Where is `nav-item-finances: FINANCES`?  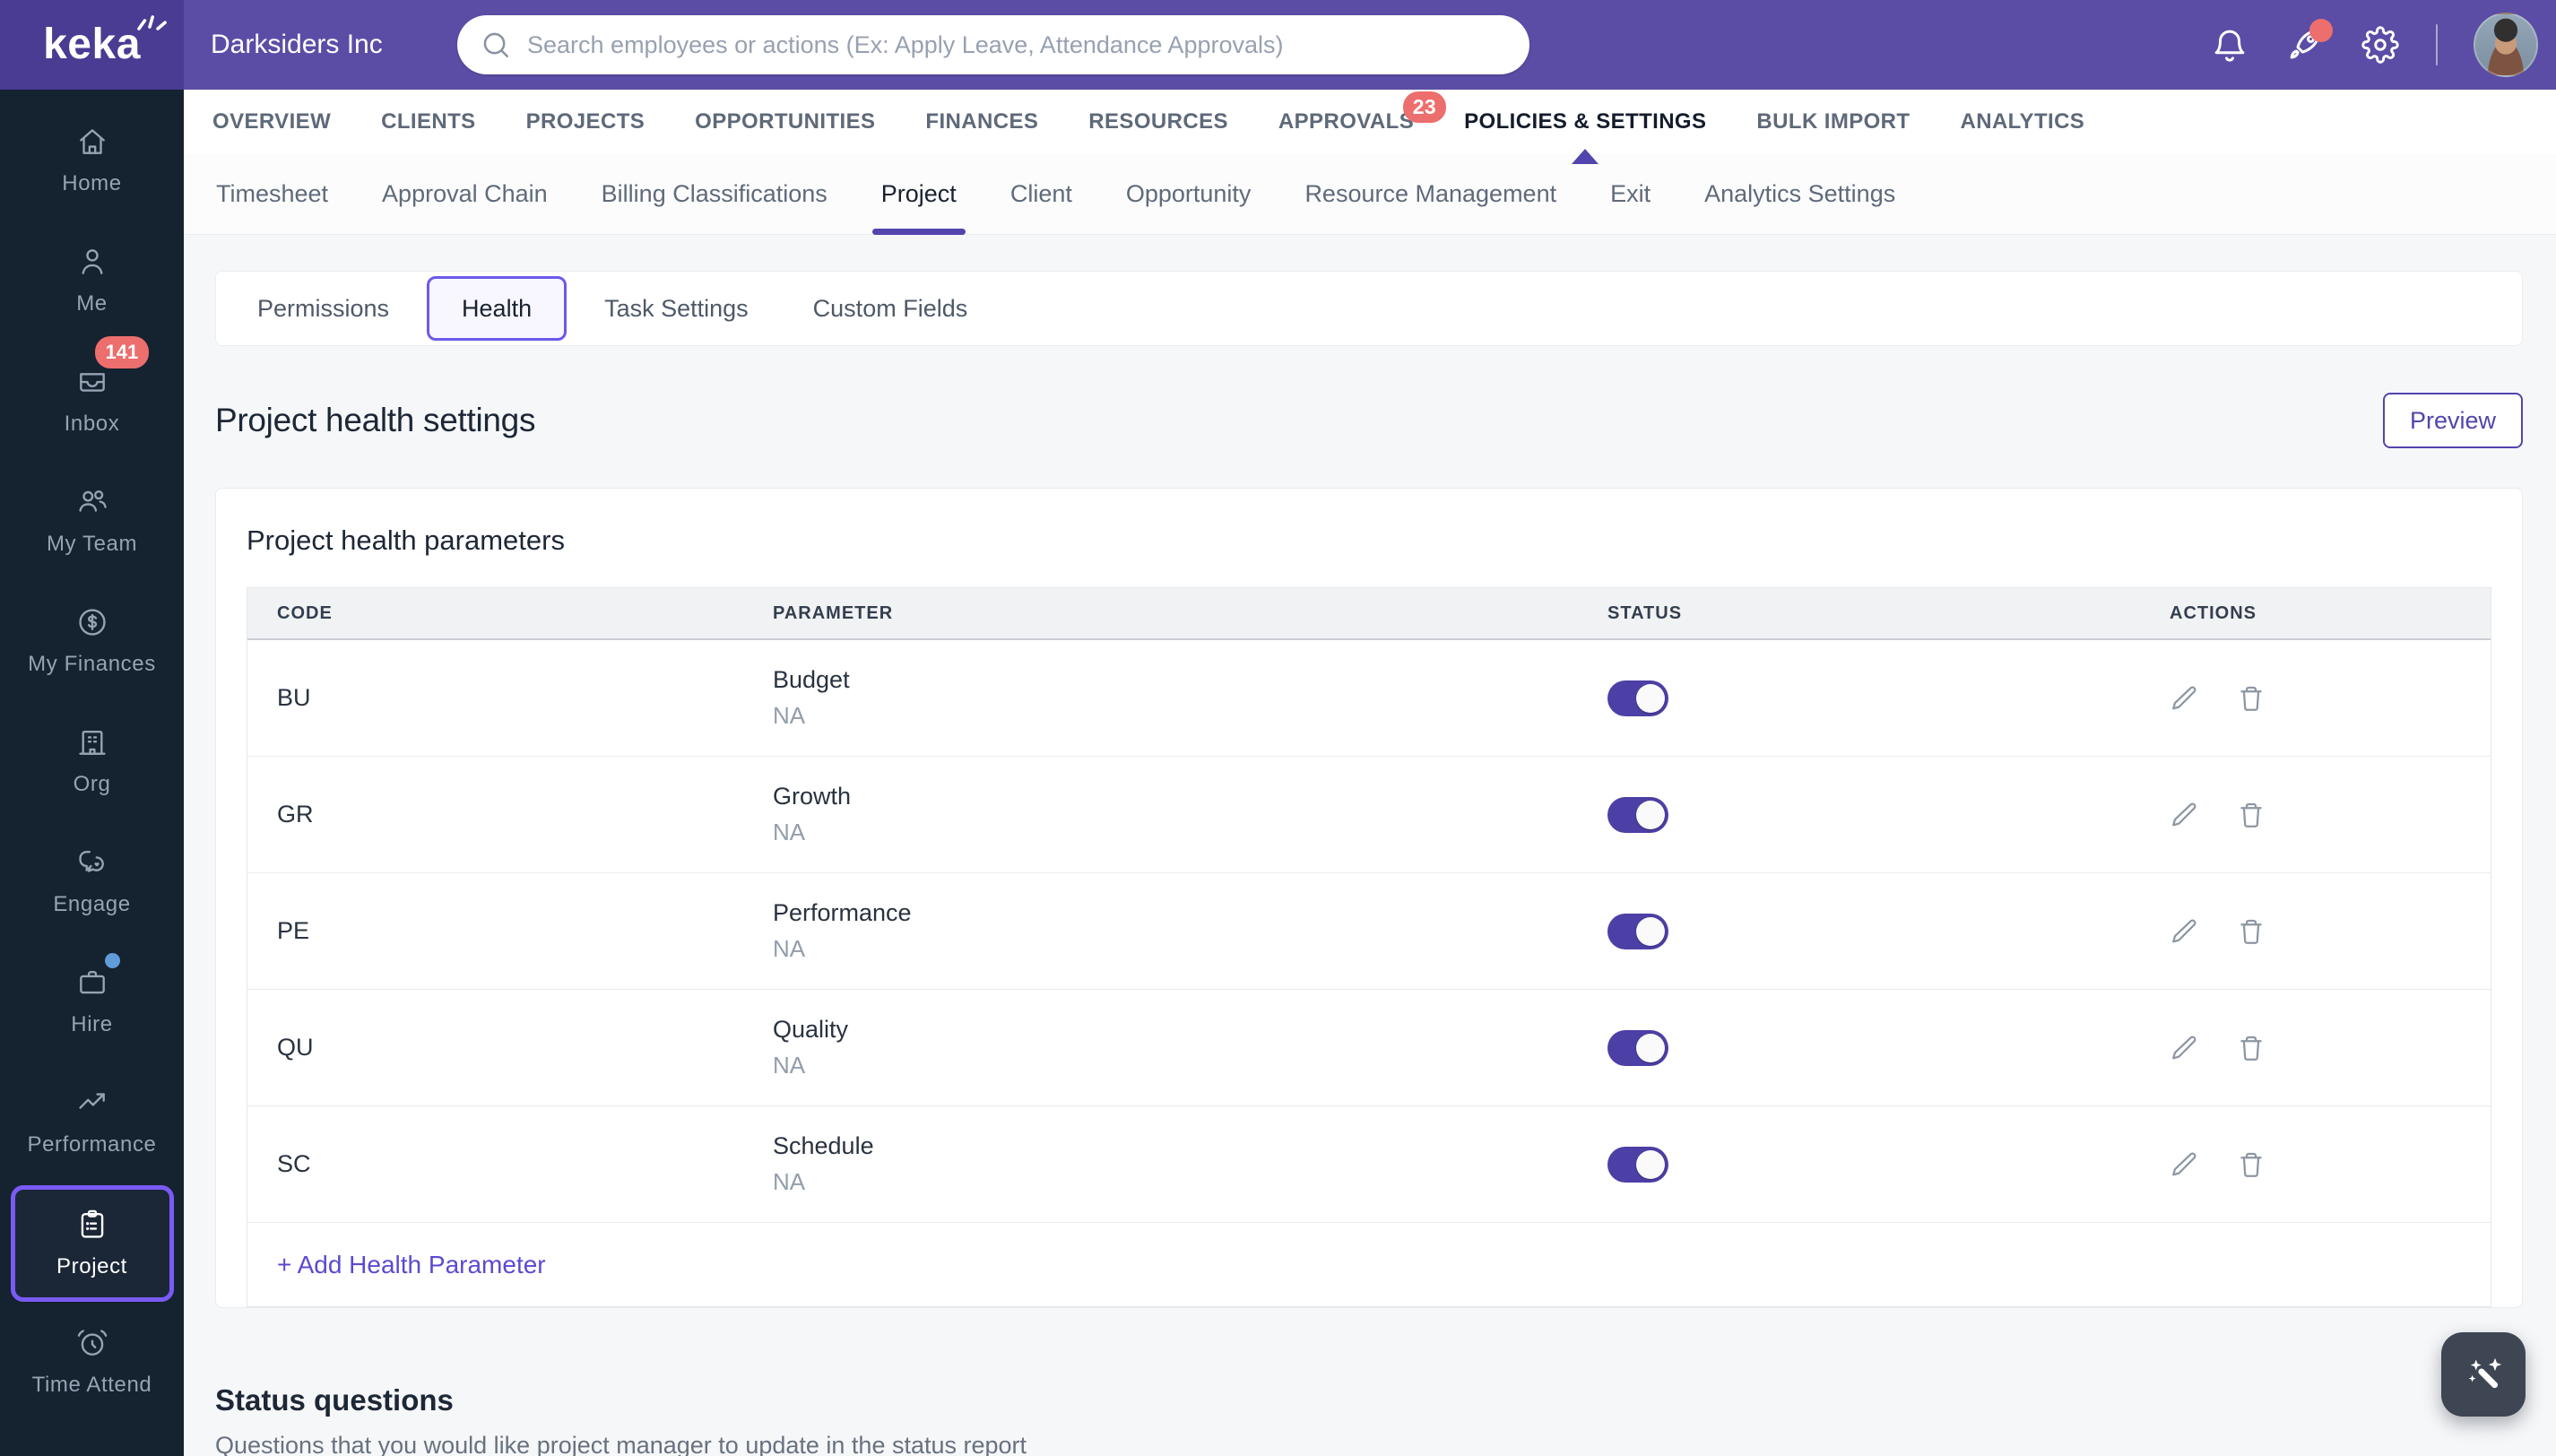
nav-item-finances: FINANCES is located at coordinates (981, 122).